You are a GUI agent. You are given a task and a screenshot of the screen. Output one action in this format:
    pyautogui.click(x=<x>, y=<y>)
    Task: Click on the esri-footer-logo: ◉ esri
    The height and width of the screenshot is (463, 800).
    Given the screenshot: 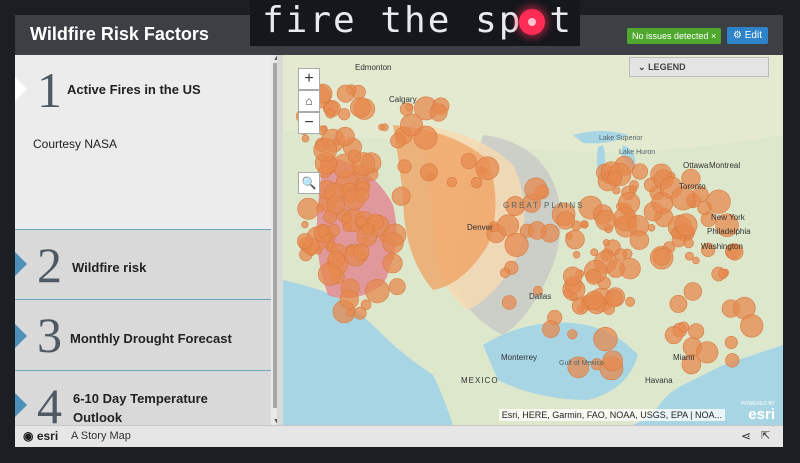 What is the action you would take?
    pyautogui.click(x=40, y=436)
    